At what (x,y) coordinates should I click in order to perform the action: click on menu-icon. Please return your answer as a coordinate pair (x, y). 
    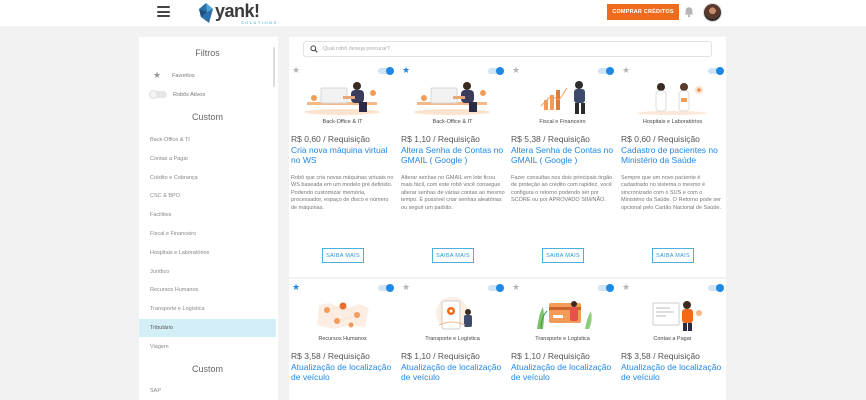
    Looking at the image, I should click on (163, 11).